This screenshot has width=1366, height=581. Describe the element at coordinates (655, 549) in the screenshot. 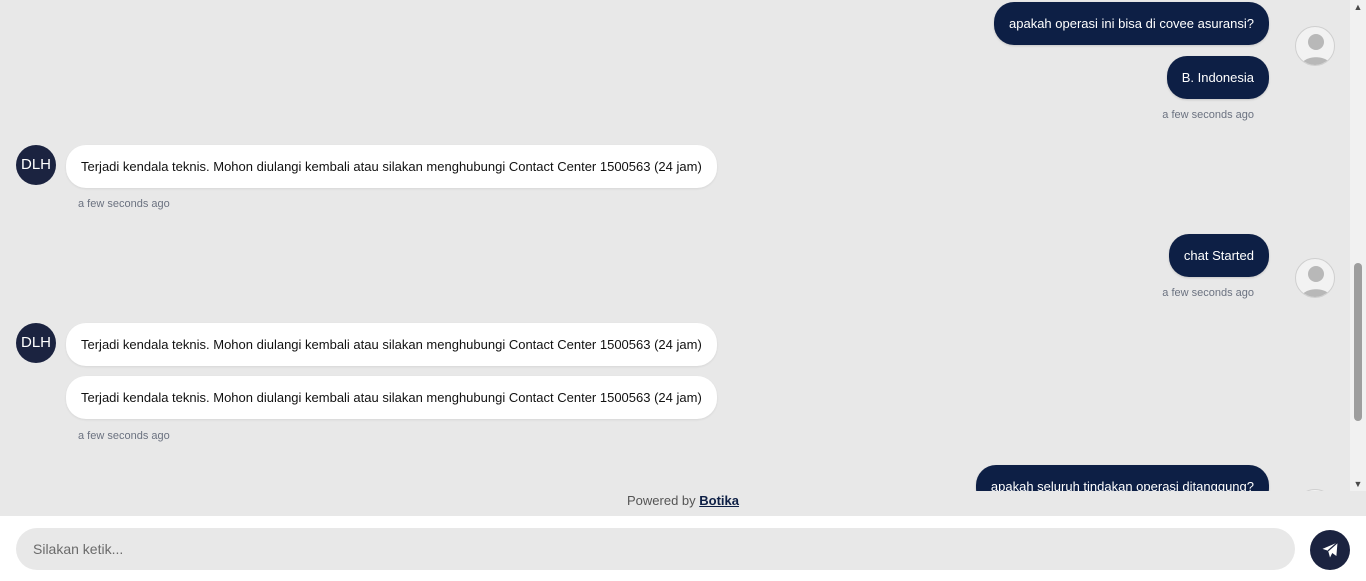

I see `message-input` at that location.